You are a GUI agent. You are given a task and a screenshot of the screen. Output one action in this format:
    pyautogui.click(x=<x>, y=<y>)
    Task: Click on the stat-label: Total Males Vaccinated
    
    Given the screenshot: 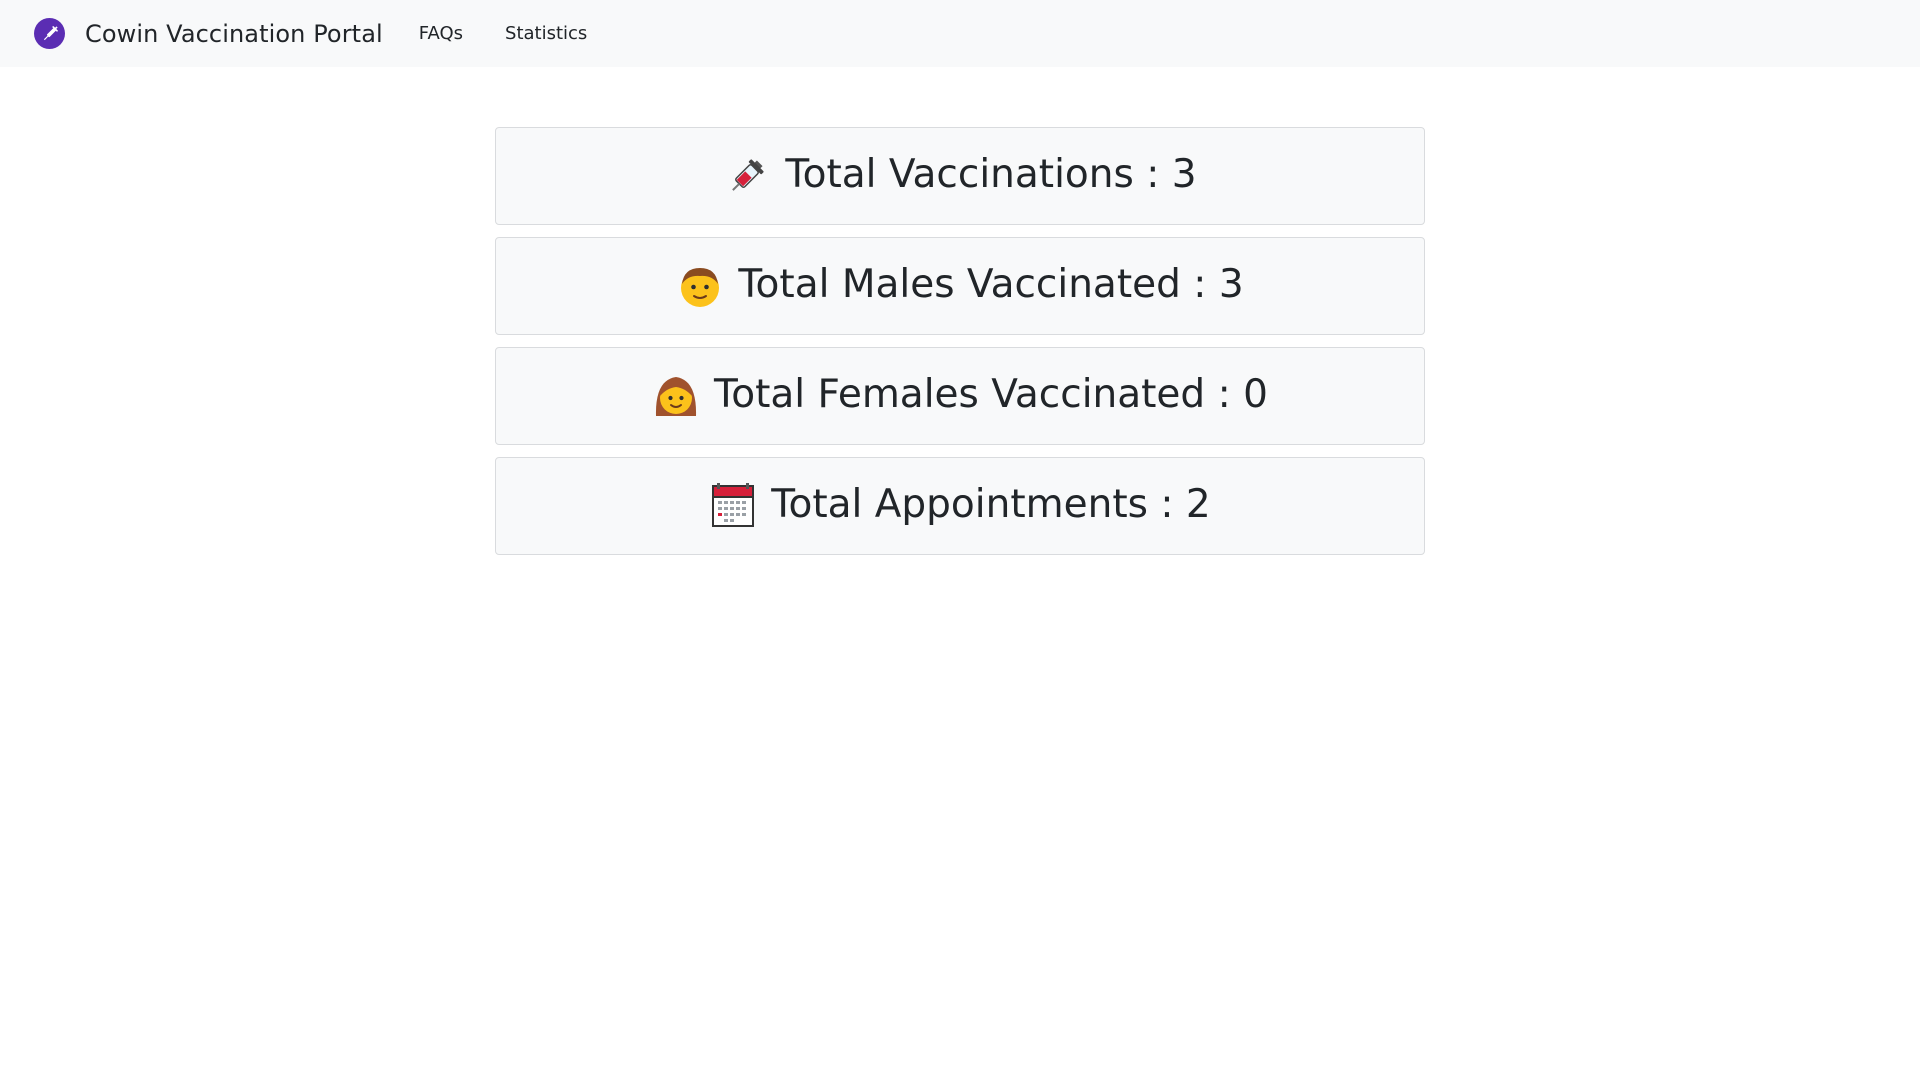 What is the action you would take?
    pyautogui.click(x=959, y=284)
    